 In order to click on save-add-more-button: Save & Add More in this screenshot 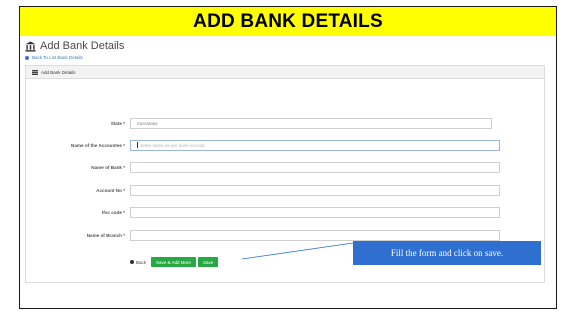, I will do `click(174, 262)`.